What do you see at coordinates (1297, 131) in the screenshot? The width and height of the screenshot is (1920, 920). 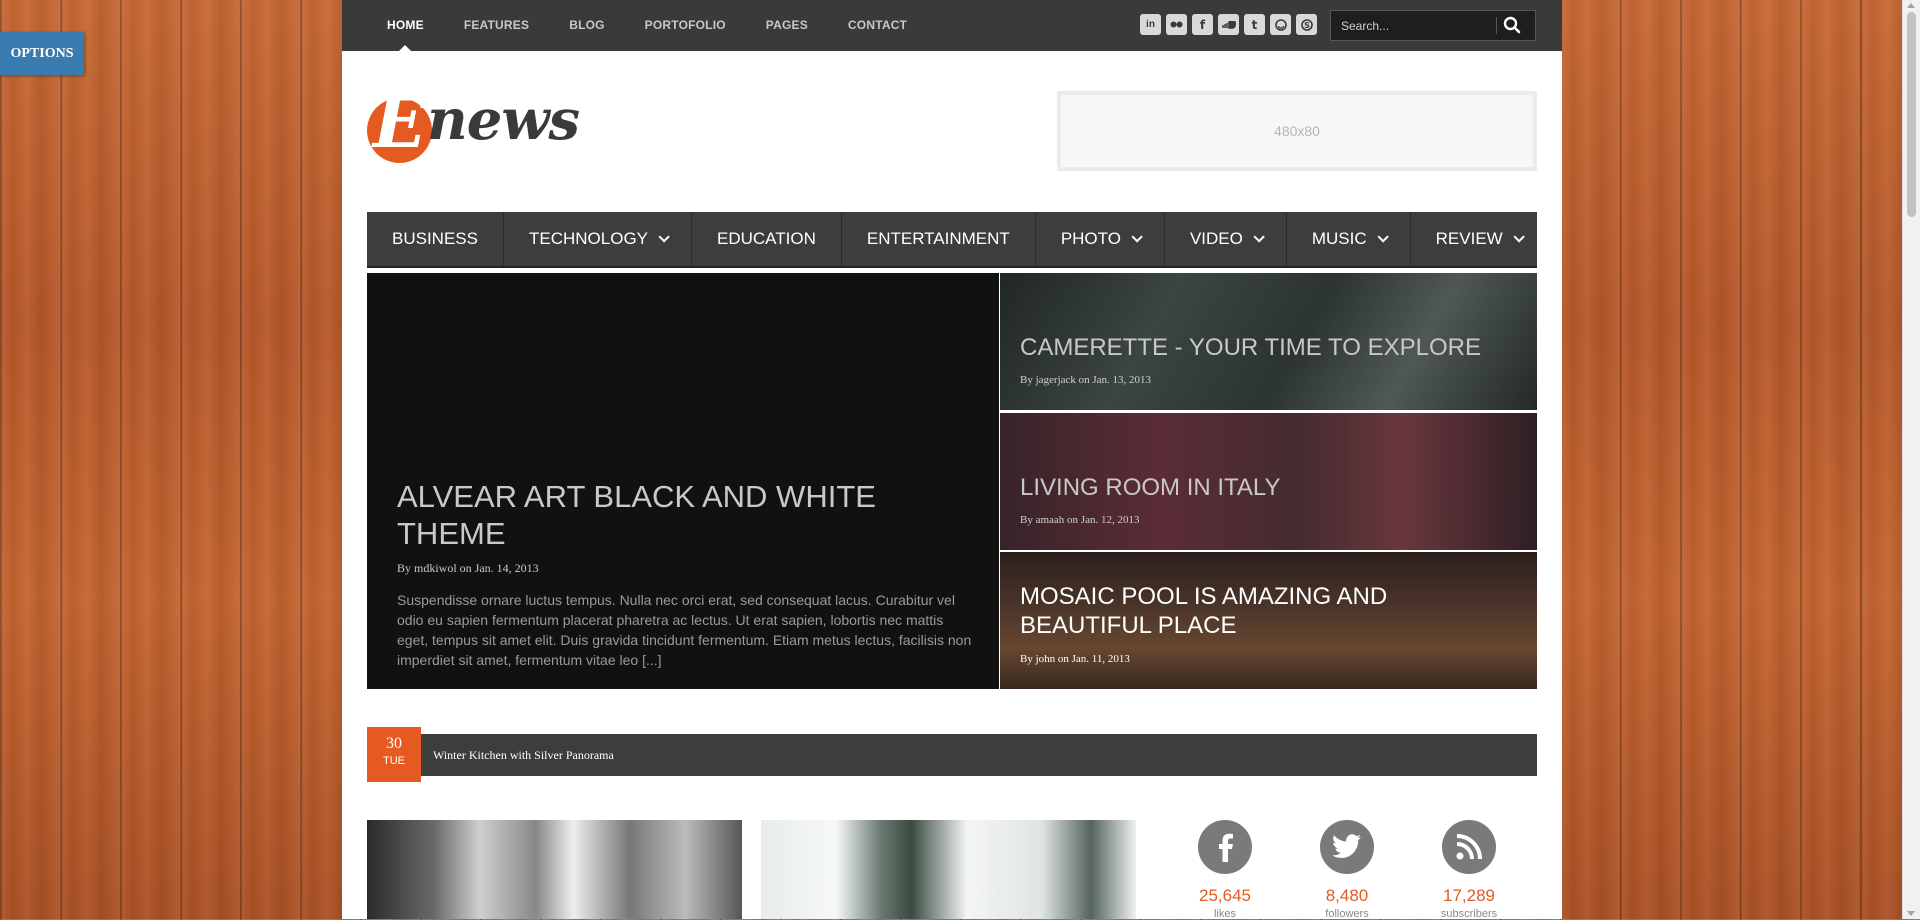 I see `ad-banner: 480x80` at bounding box center [1297, 131].